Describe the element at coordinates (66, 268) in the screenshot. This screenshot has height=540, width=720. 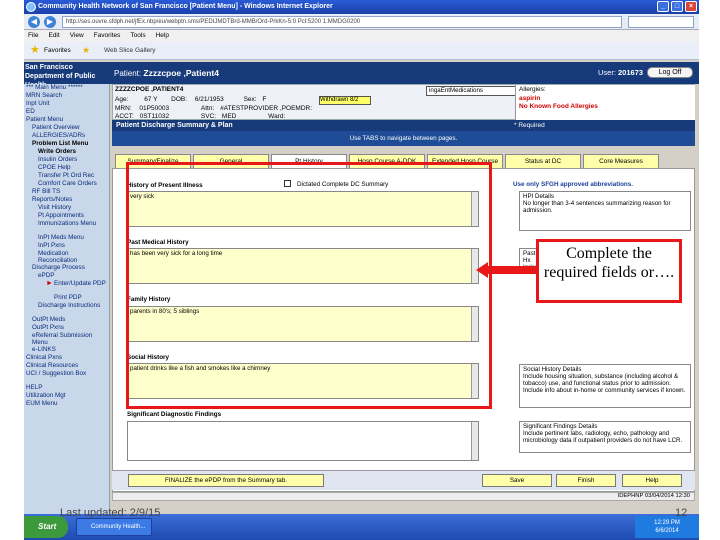
I see `nav-item: Discharge Process` at that location.